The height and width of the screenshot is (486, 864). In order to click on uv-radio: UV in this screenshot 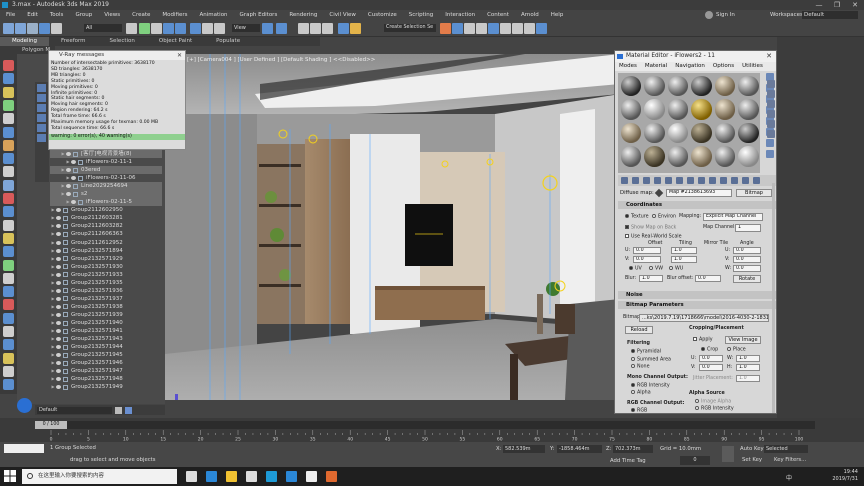, I will do `click(635, 269)`.